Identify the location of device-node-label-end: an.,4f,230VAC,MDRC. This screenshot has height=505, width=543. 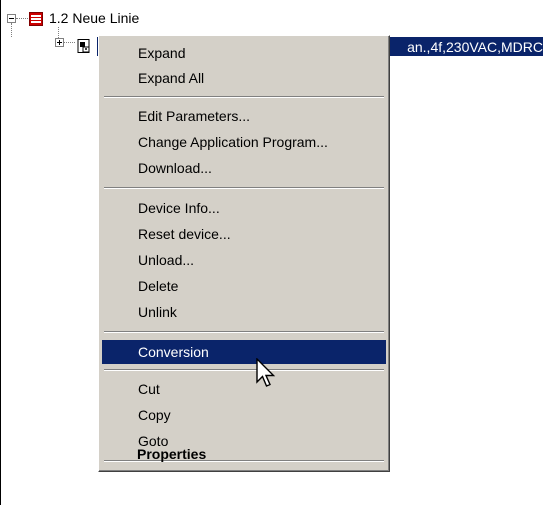
(475, 47).